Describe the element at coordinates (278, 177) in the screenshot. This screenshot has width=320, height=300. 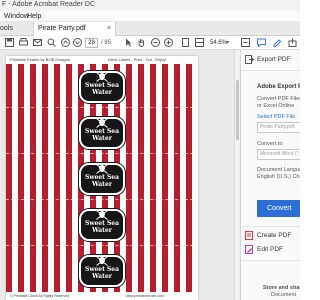
I see `language-value: English (U.S.) Change` at that location.